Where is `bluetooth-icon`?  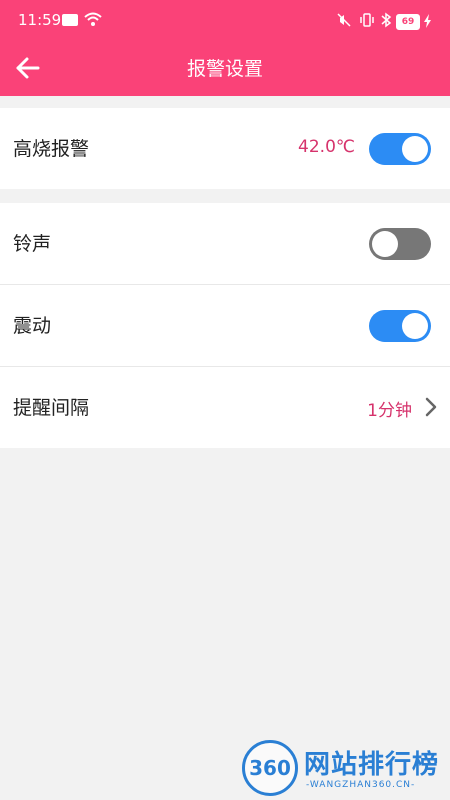 bluetooth-icon is located at coordinates (386, 20).